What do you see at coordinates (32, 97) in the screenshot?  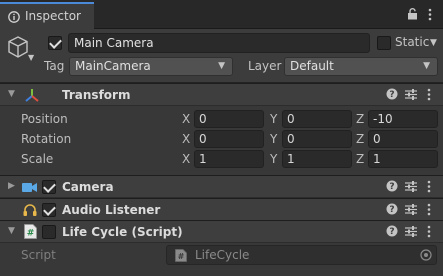 I see `transform-icon` at bounding box center [32, 97].